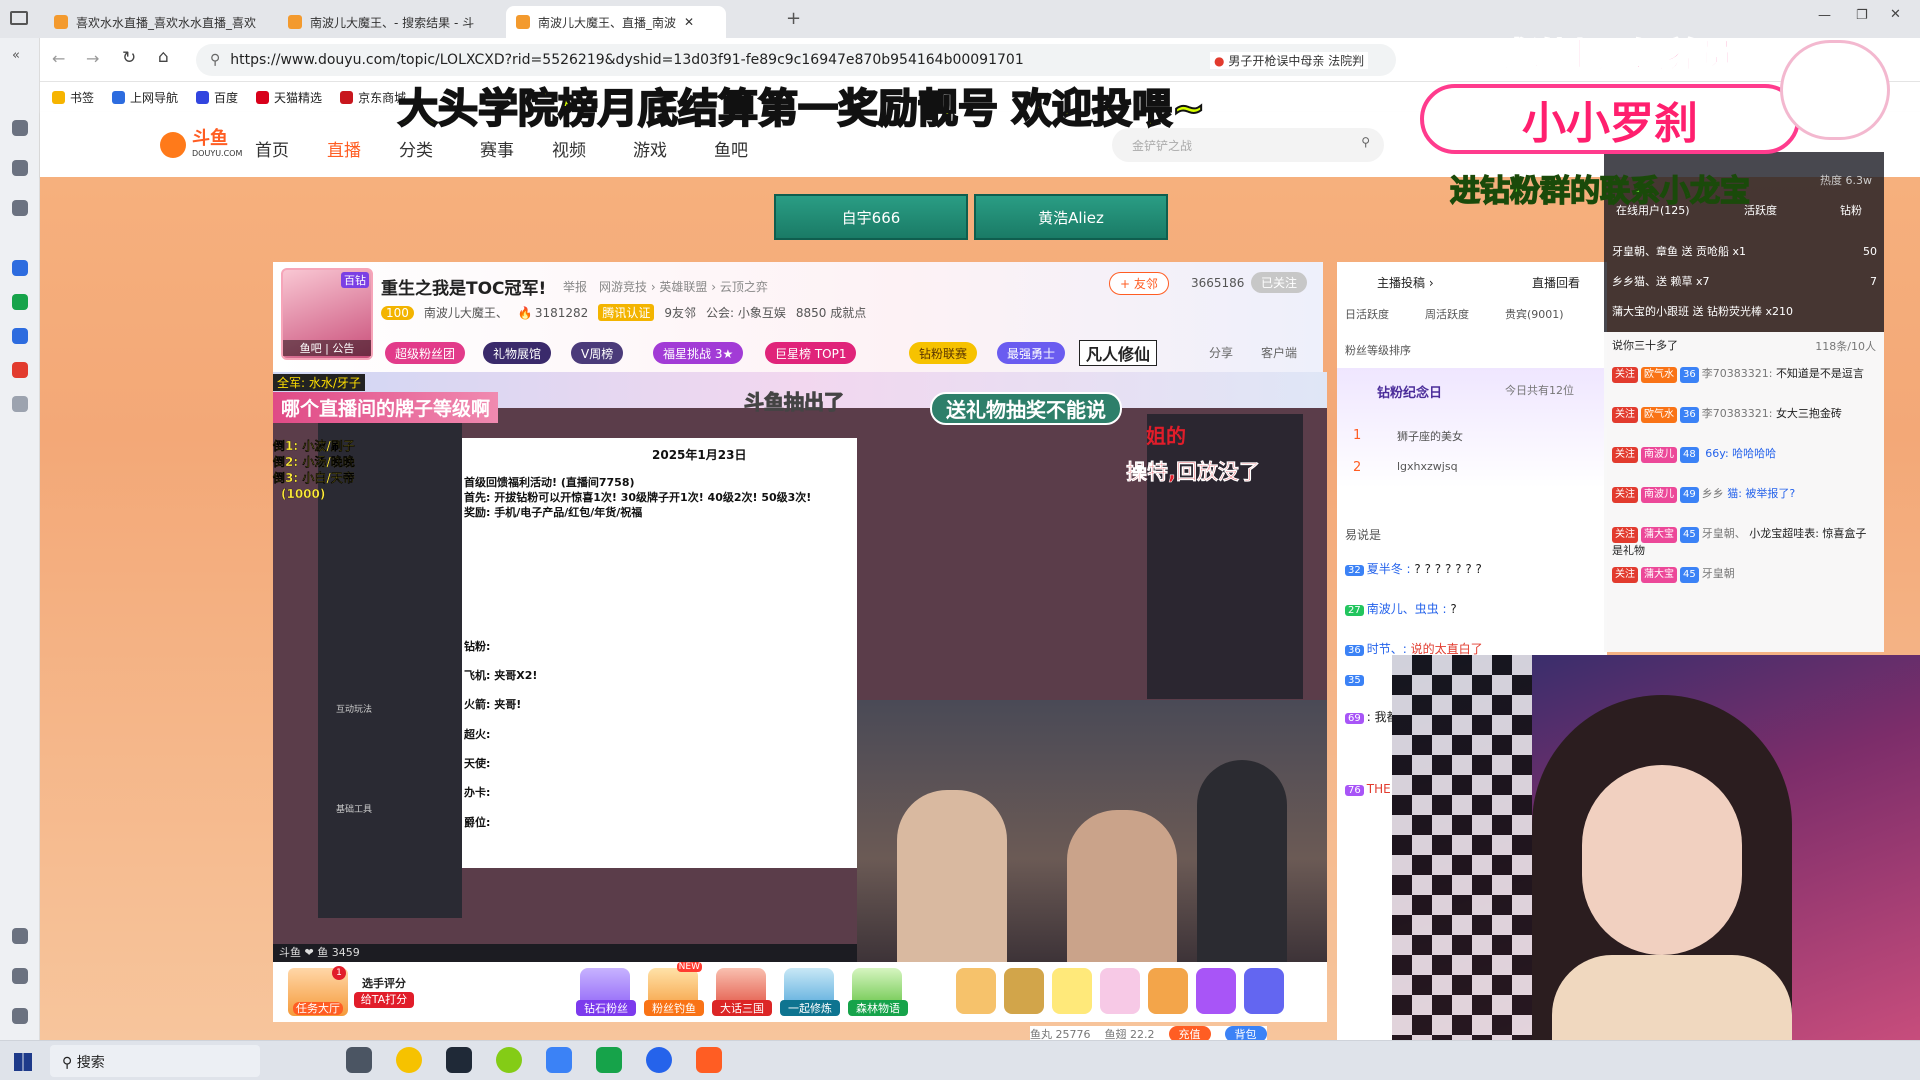 Image resolution: width=1920 pixels, height=1080 pixels. What do you see at coordinates (20, 1016) in the screenshot?
I see `pin-icon` at bounding box center [20, 1016].